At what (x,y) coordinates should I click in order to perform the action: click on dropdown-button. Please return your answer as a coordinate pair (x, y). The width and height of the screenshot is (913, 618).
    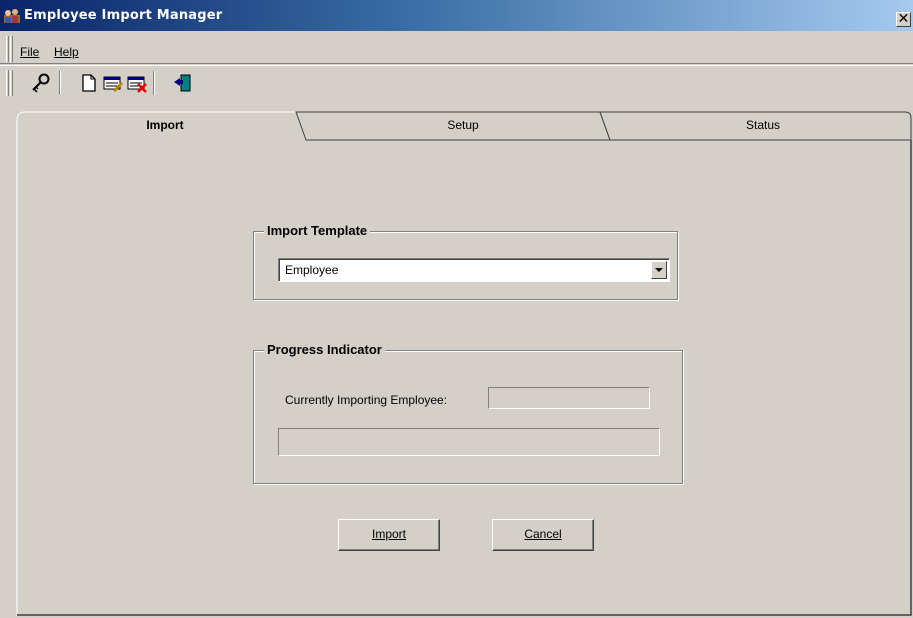
    Looking at the image, I should click on (659, 270).